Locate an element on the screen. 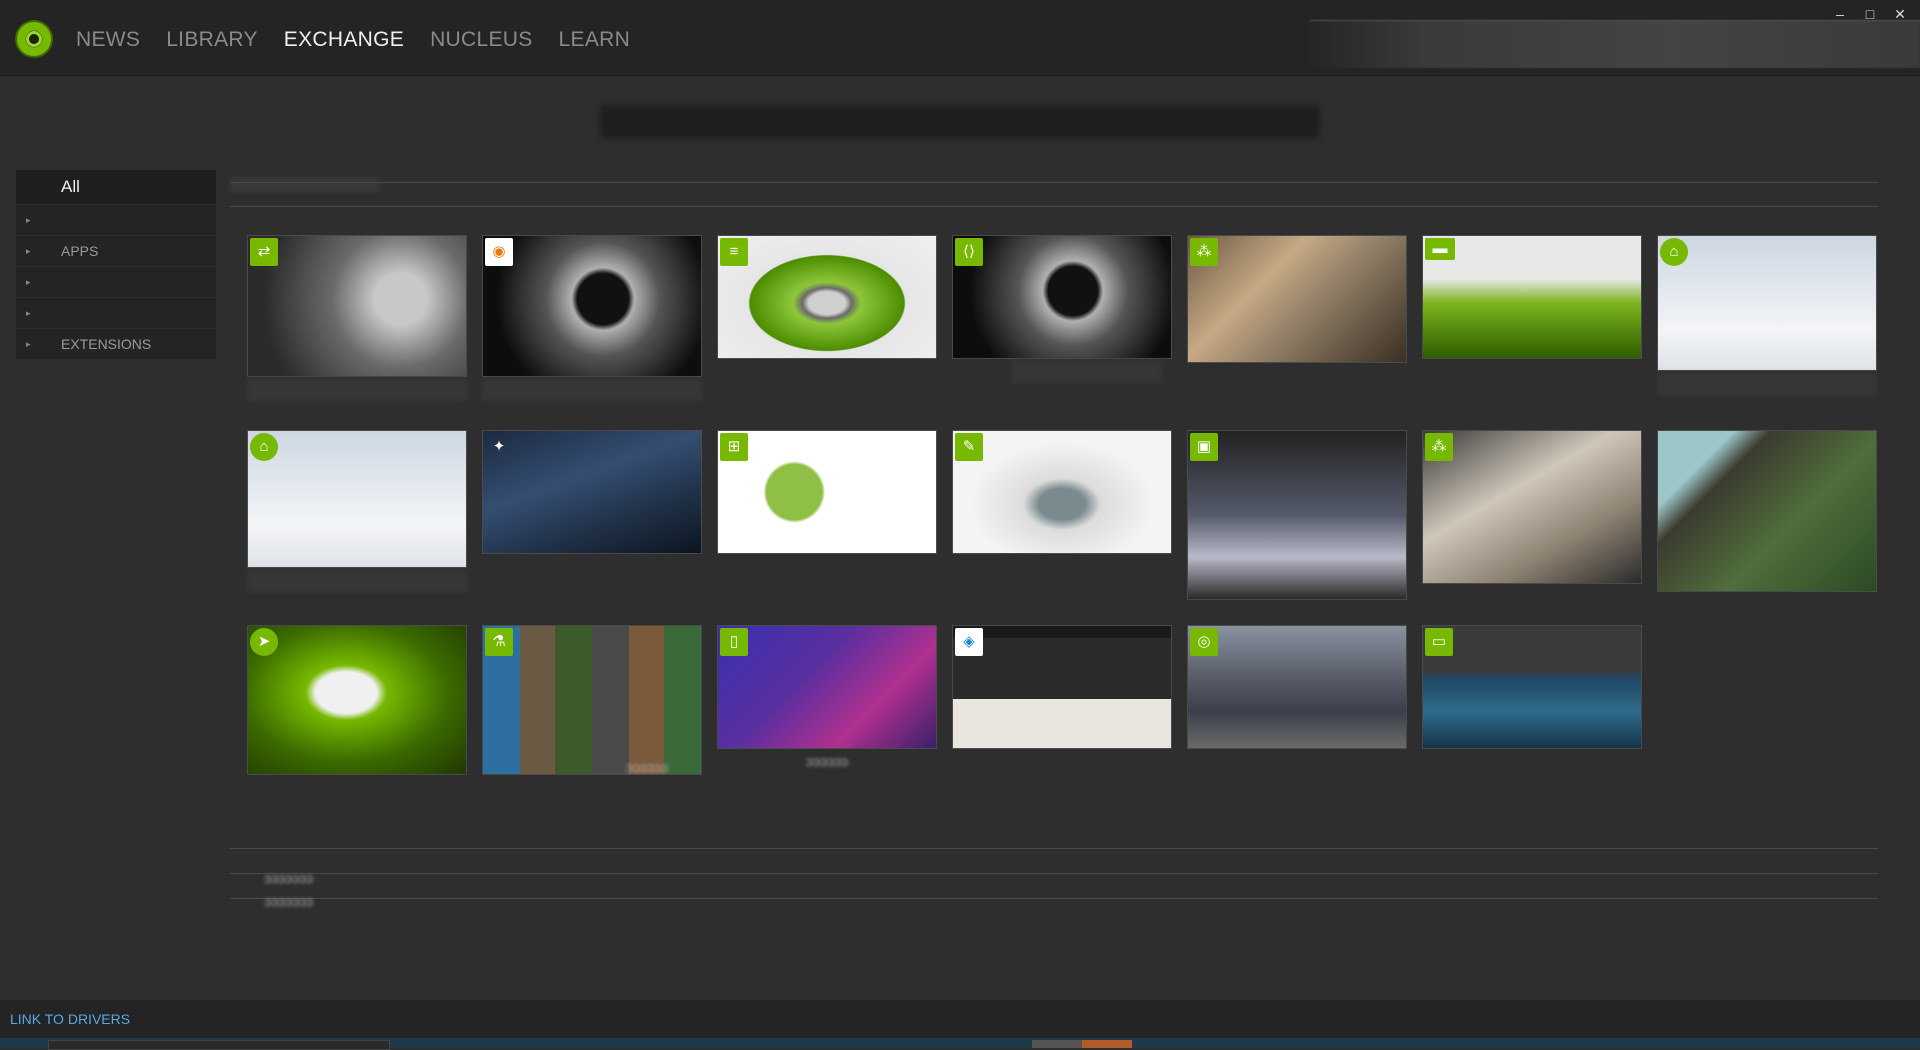 The height and width of the screenshot is (1050, 1920). nav-library: LIBRARY is located at coordinates (212, 40).